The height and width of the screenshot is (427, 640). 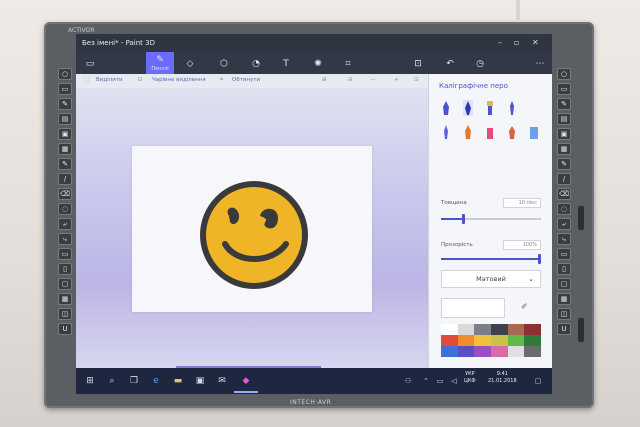 What do you see at coordinates (224, 64) in the screenshot?
I see `3d-shapes-icon: ⬡` at bounding box center [224, 64].